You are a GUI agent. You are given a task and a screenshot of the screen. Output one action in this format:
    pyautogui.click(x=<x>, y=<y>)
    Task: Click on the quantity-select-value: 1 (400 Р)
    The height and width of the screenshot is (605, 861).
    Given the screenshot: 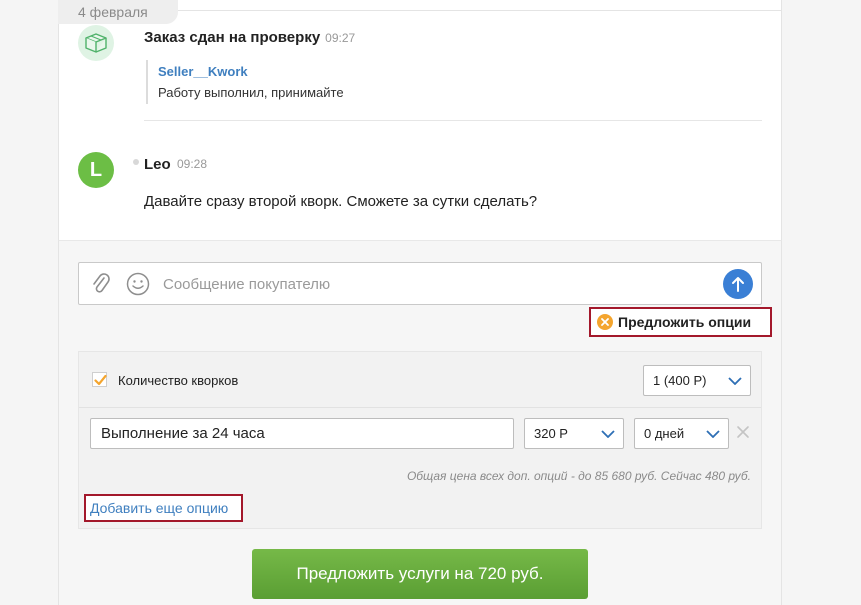 What is the action you would take?
    pyautogui.click(x=680, y=380)
    